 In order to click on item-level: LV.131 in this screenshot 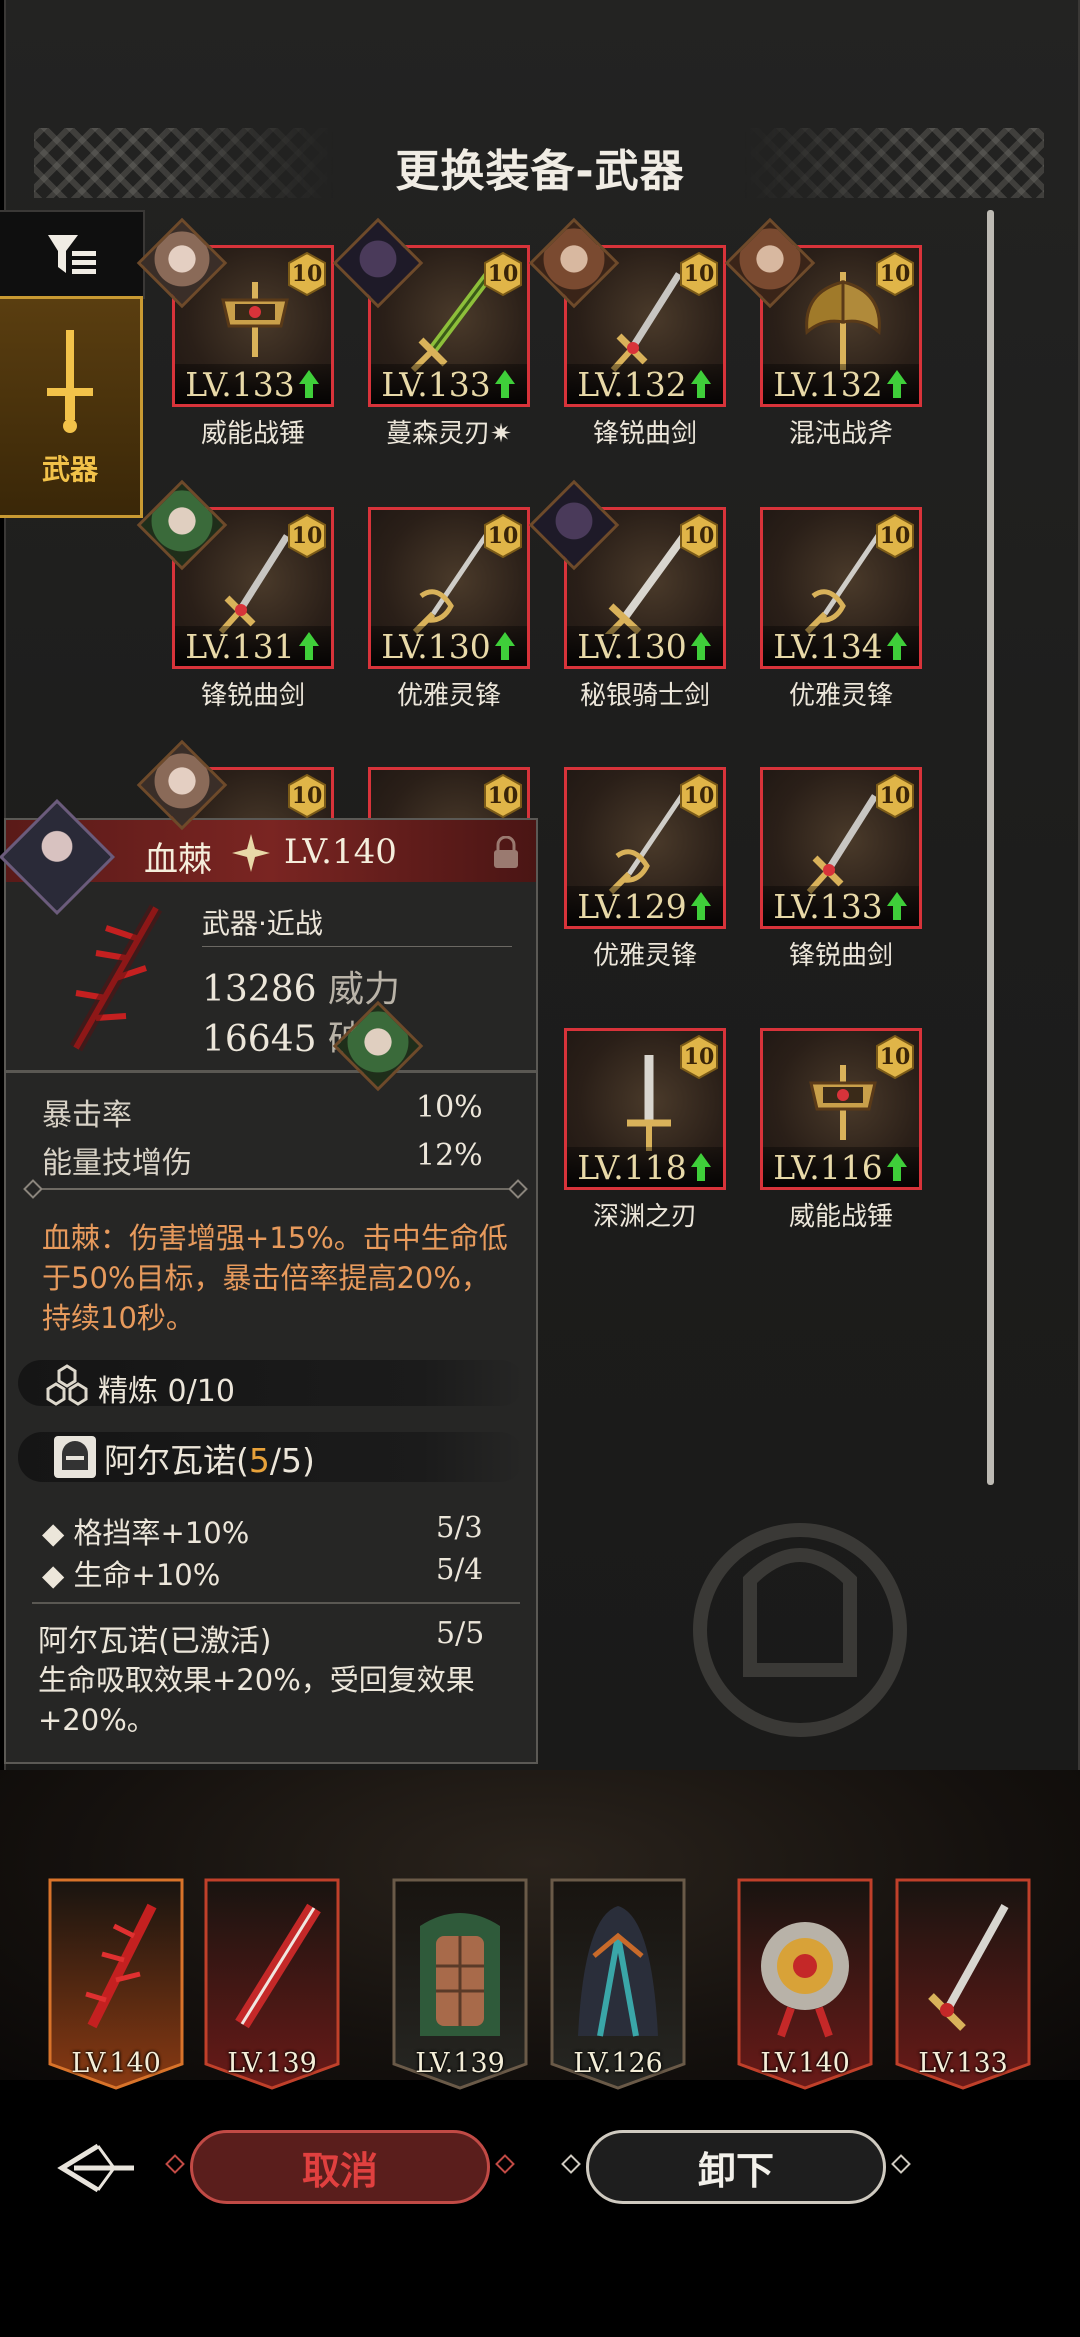, I will do `click(240, 646)`.